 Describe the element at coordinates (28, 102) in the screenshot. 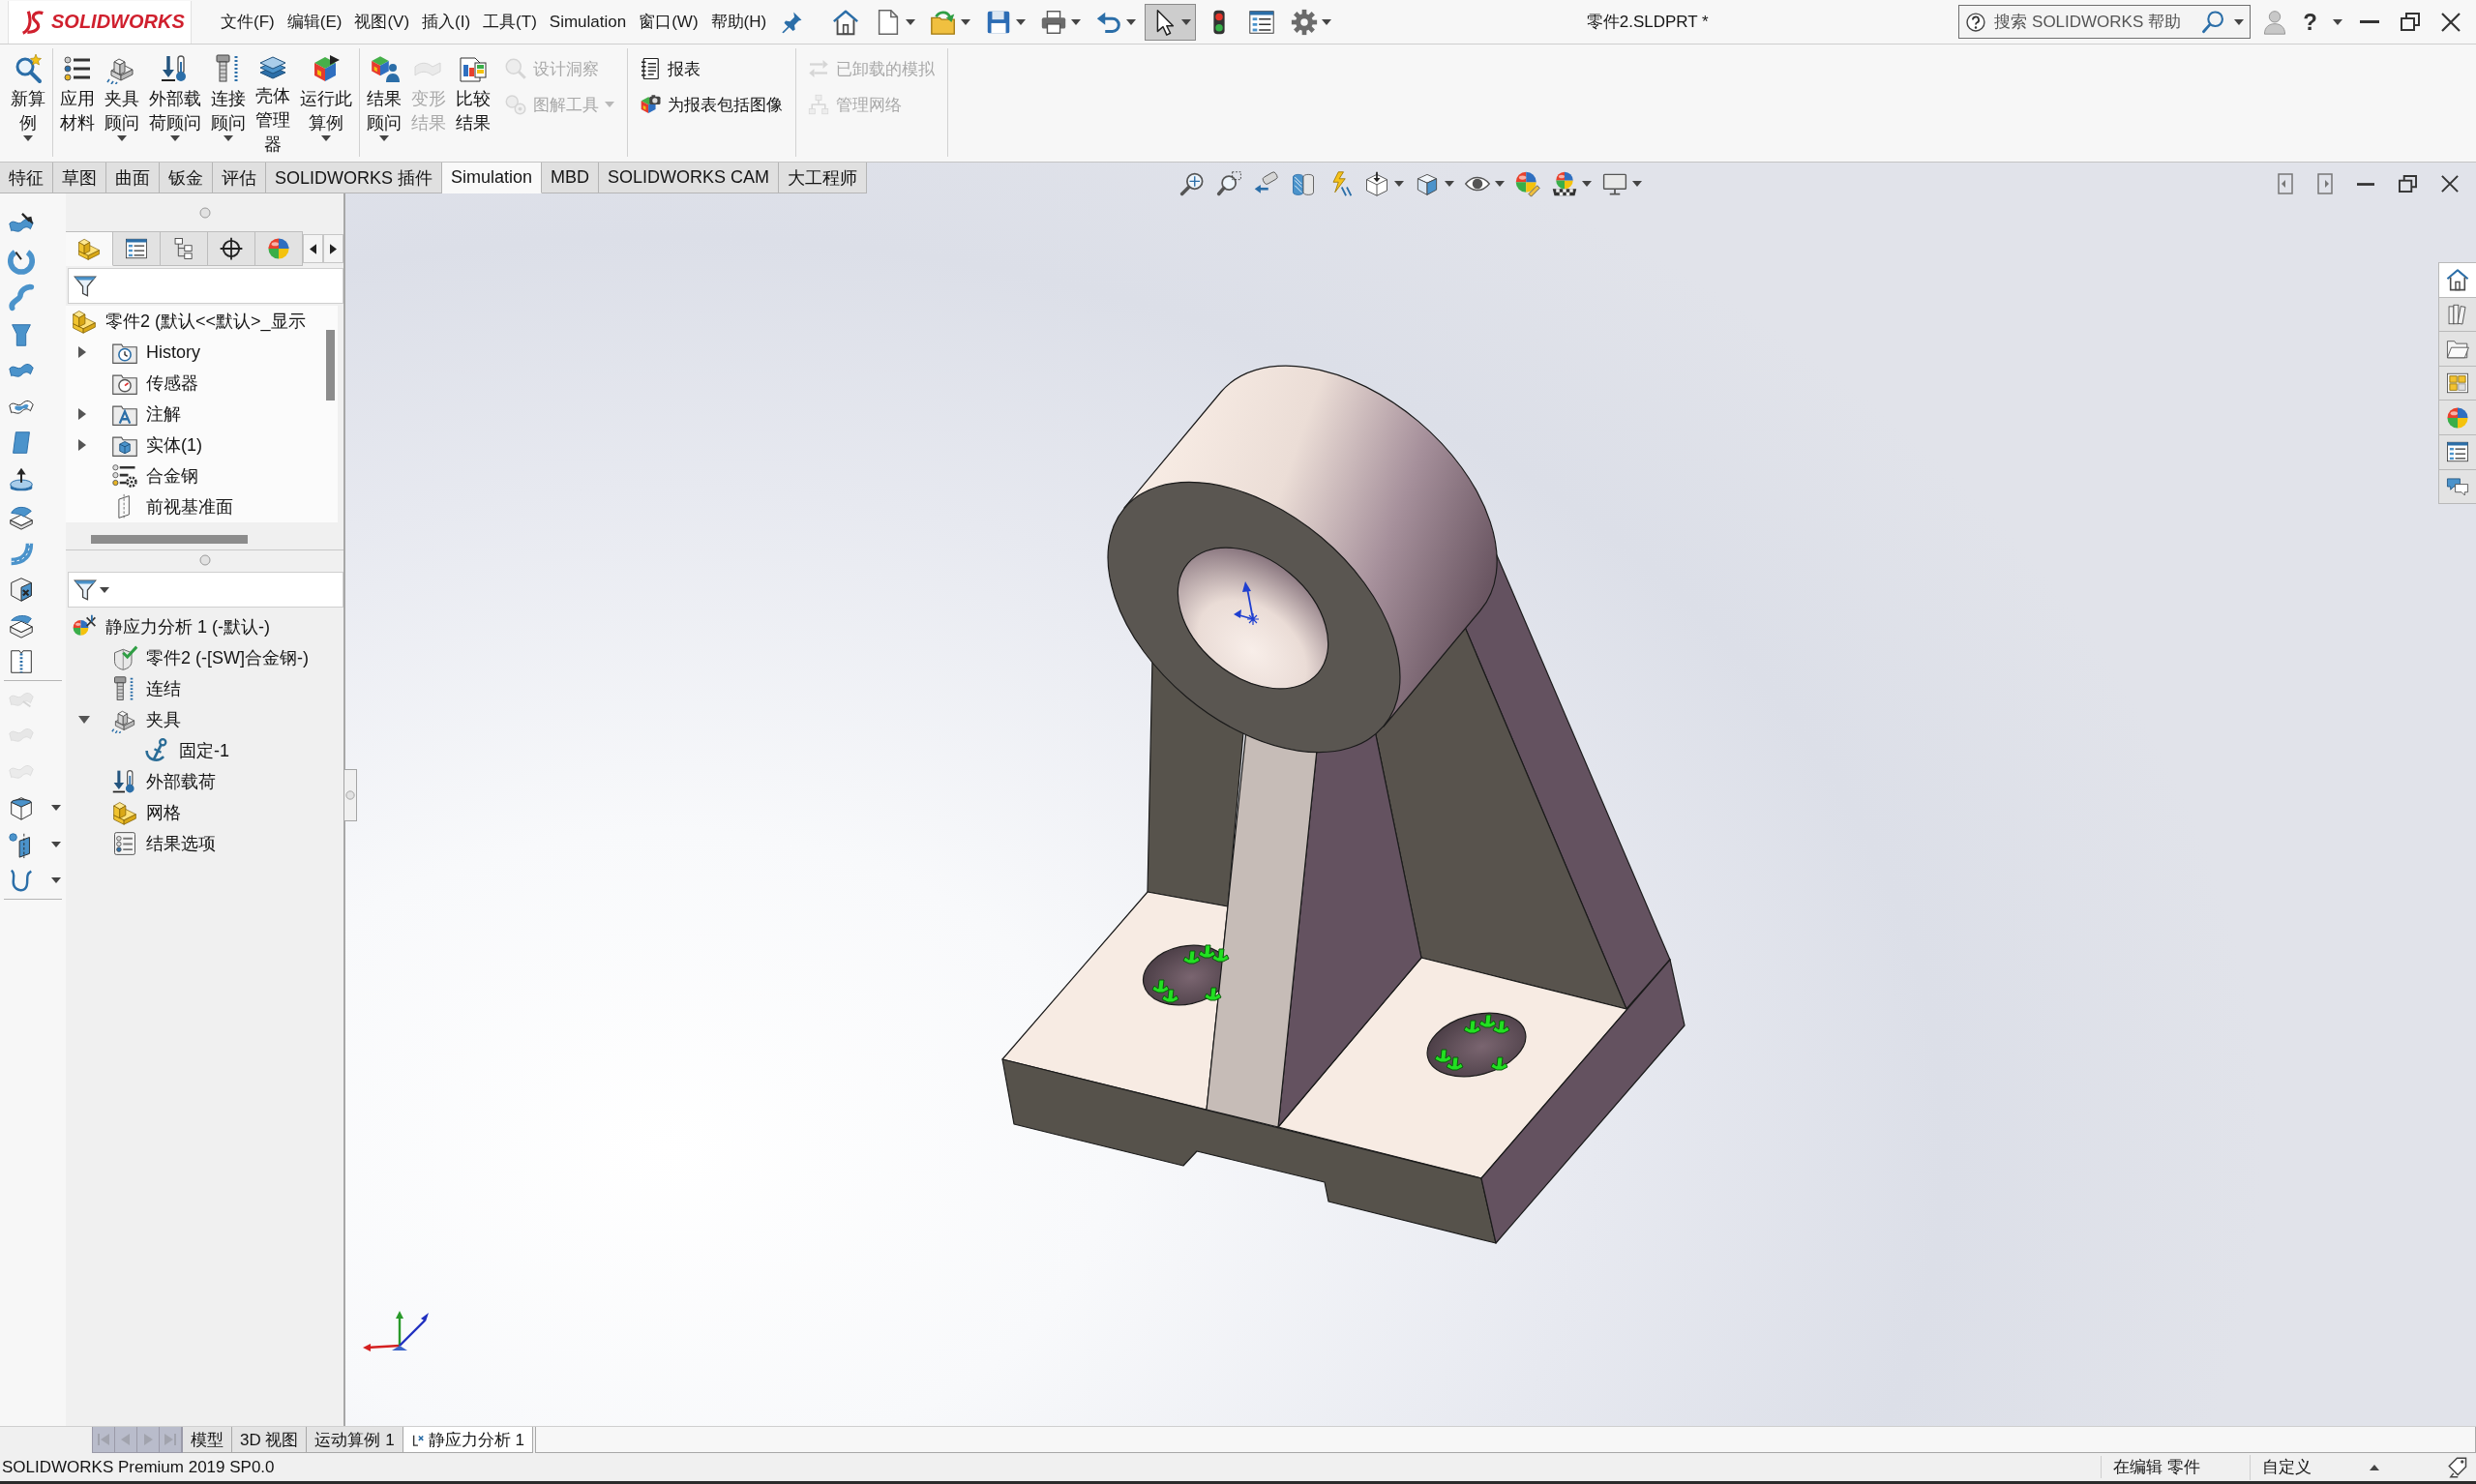

I see `ribbon-button: 新算 例` at that location.